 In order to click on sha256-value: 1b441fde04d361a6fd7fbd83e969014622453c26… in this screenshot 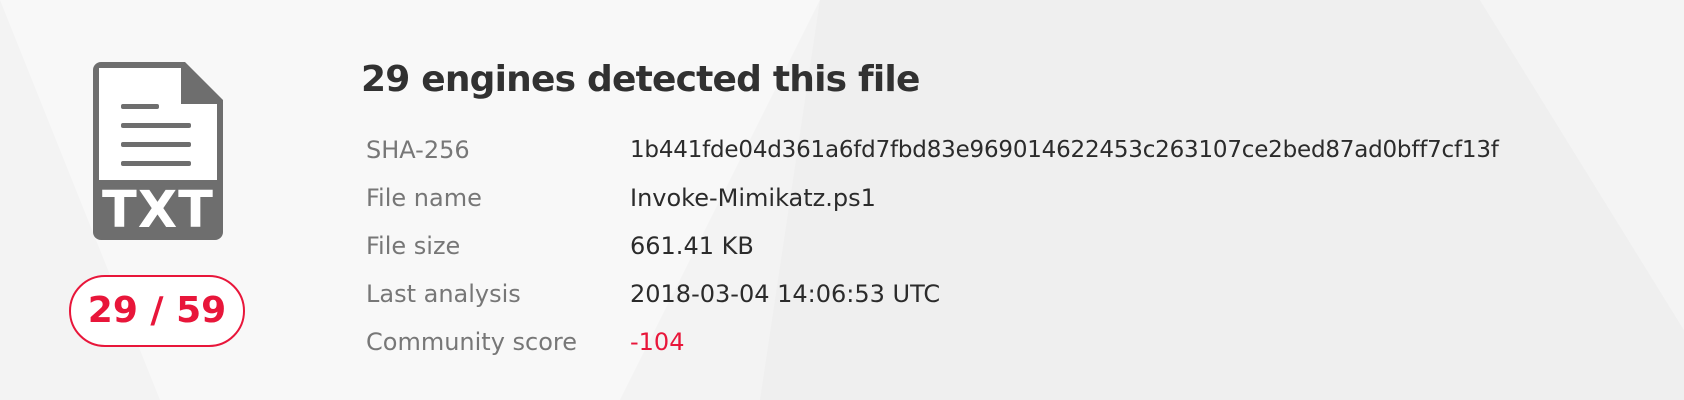, I will do `click(1064, 150)`.